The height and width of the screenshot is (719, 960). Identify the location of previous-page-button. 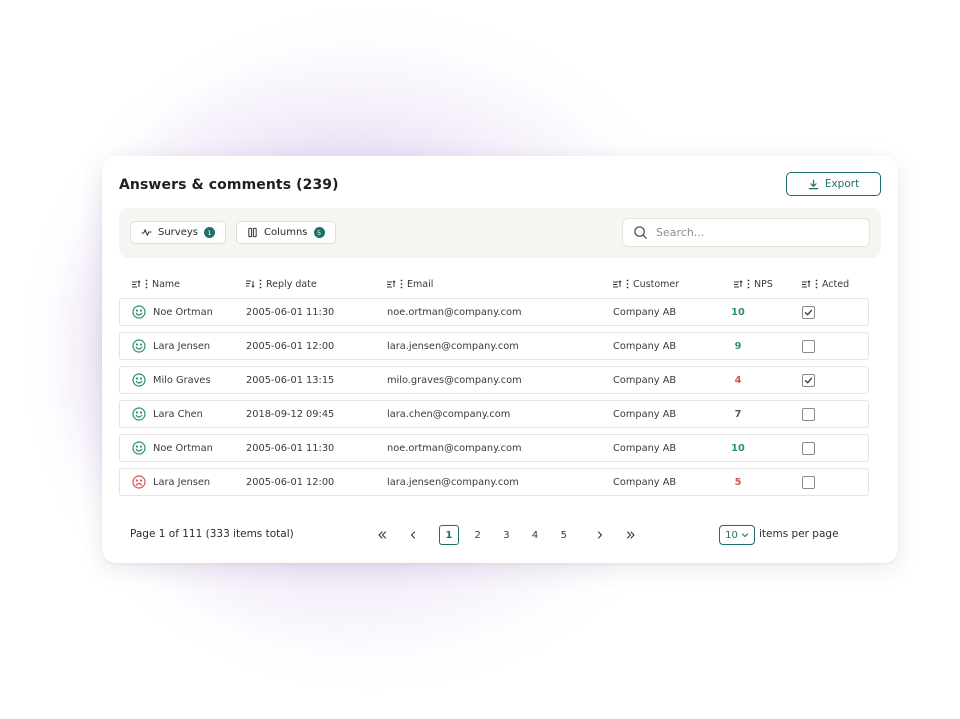
(413, 535).